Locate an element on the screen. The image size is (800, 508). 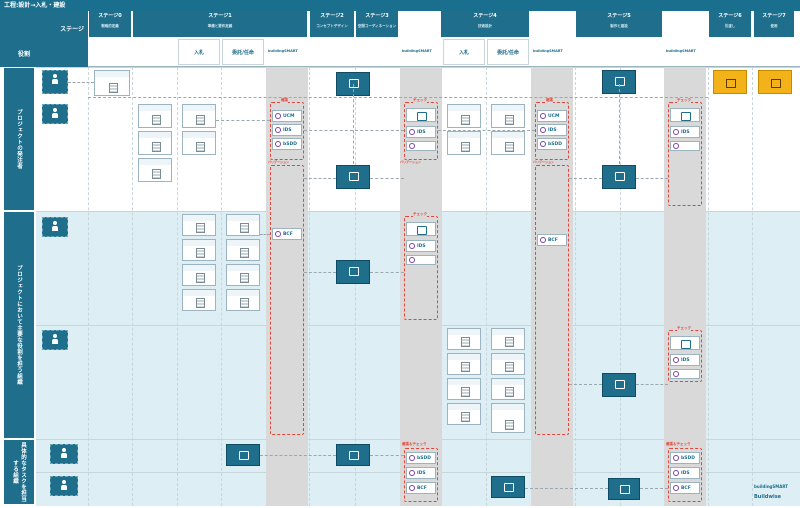
badge-ids-5: IDS is located at coordinates (552, 130).